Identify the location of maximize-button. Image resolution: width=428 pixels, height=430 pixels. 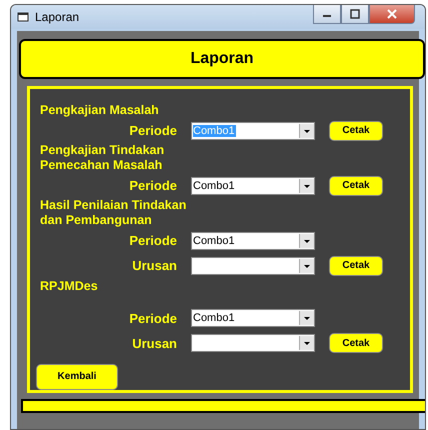
(355, 14).